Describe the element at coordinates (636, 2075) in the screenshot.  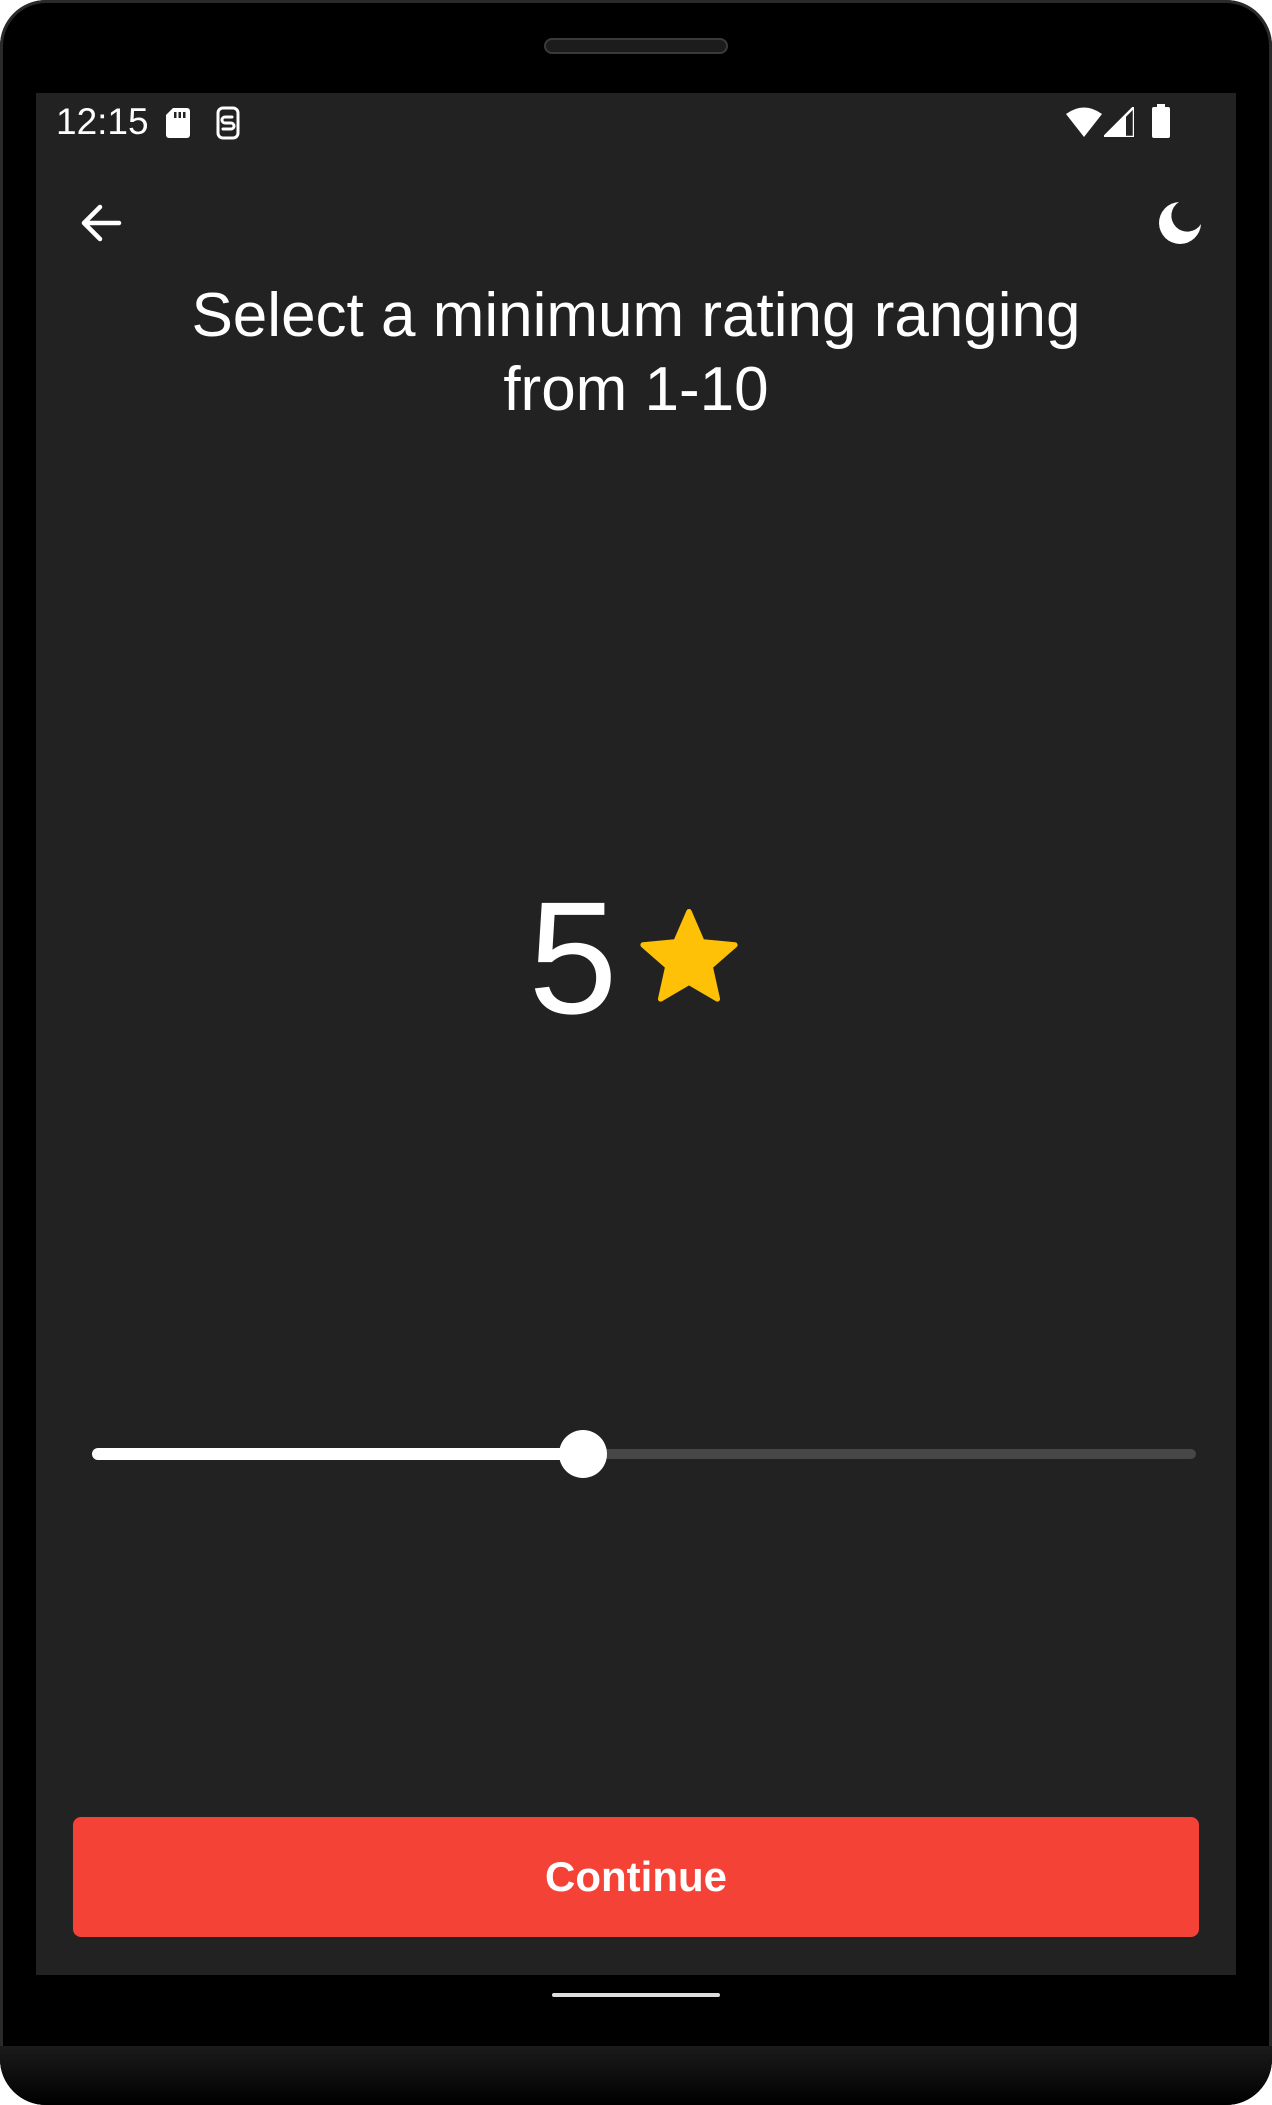
I see `device-chin` at that location.